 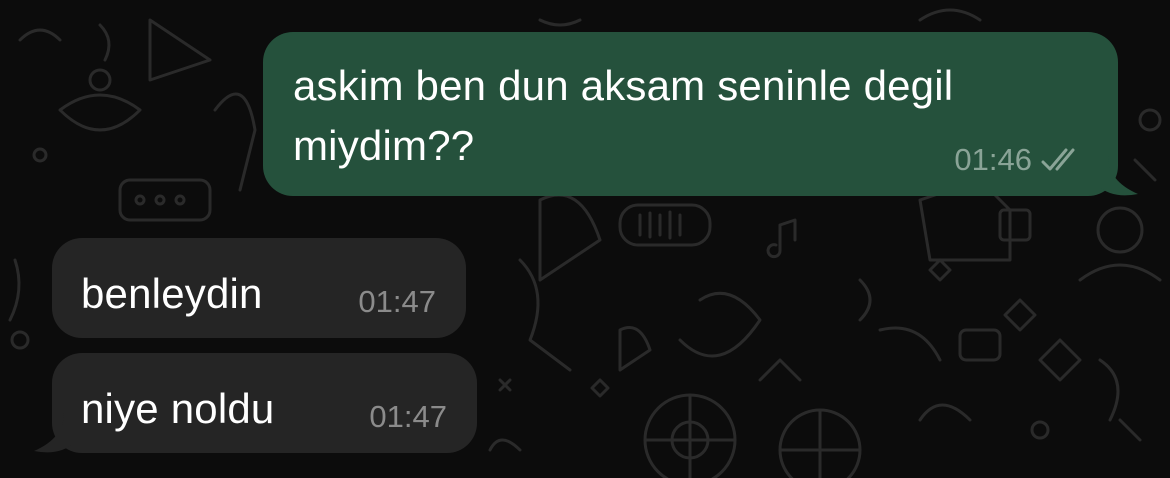 I want to click on outgoing-bubble-tail, so click(x=1118, y=176).